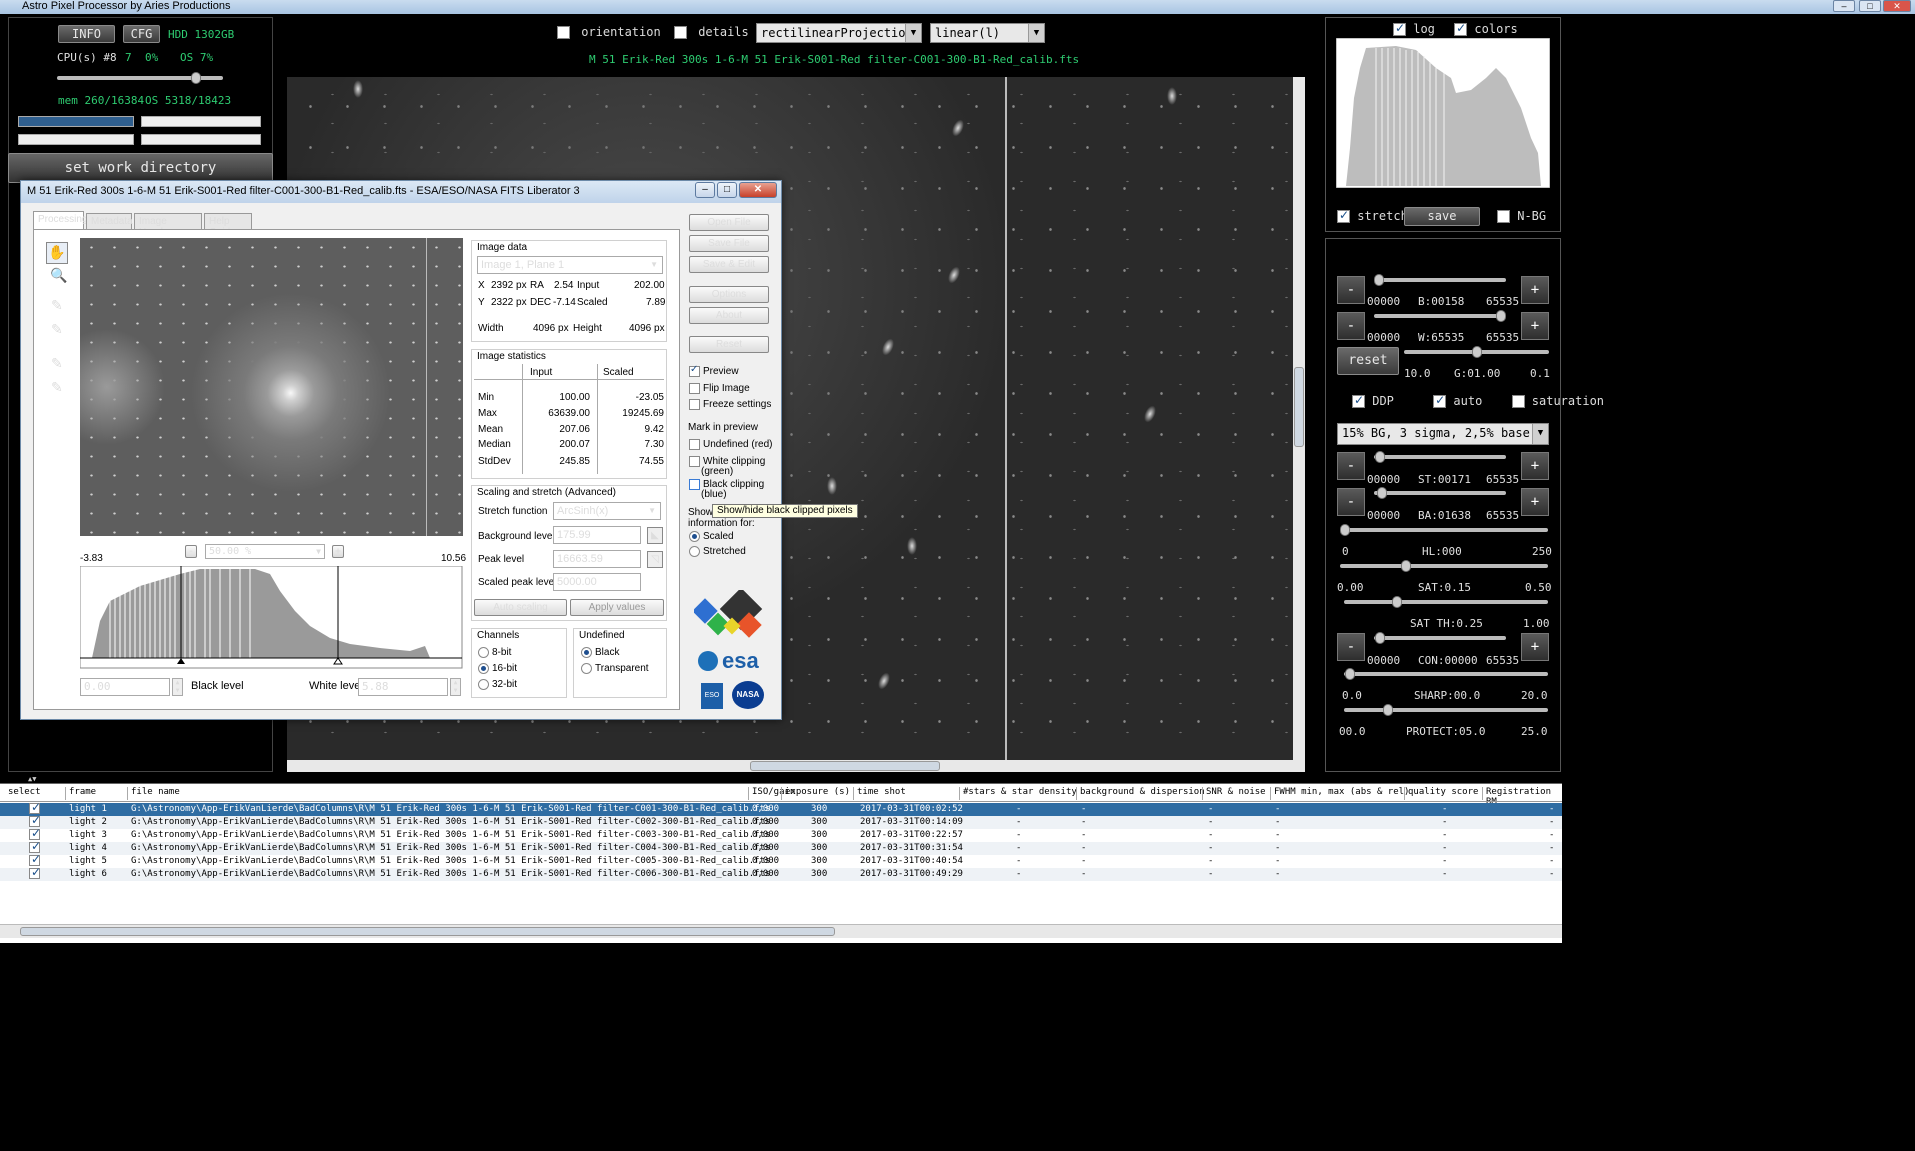  Describe the element at coordinates (839, 33) in the screenshot. I see `projection-select: rectilinearProjection ▼` at that location.